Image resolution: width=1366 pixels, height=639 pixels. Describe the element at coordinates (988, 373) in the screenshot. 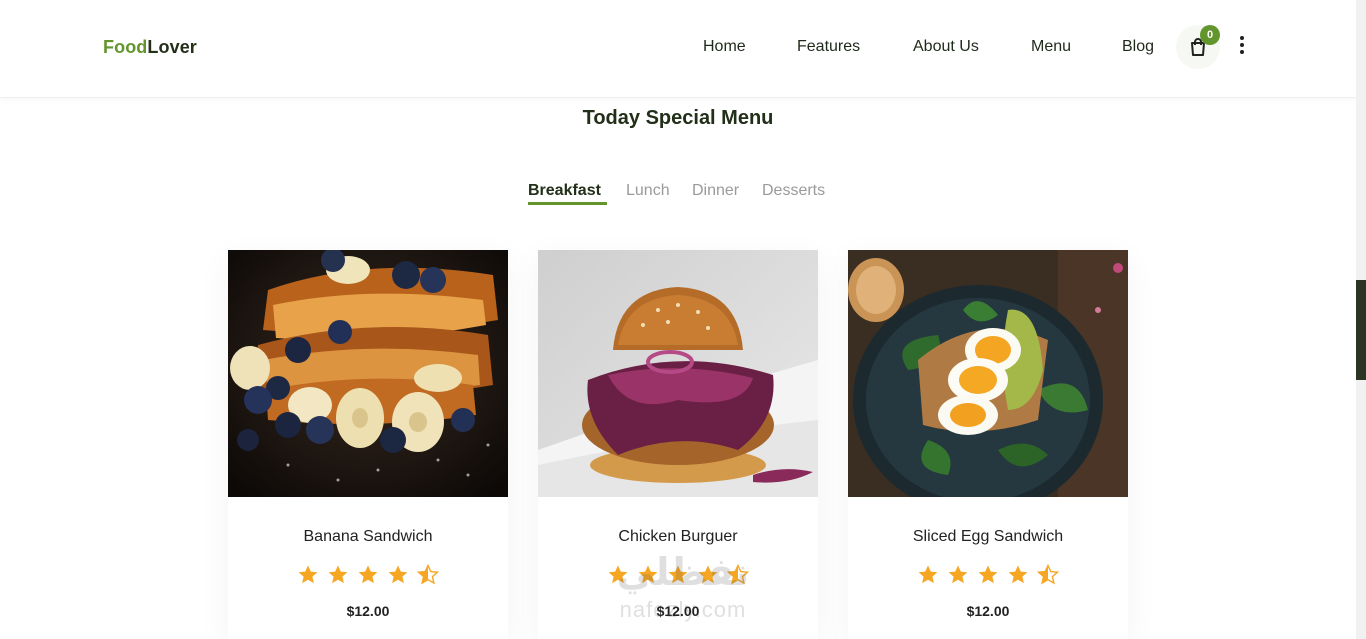

I see `food-image-sliced-egg-sandwich` at that location.